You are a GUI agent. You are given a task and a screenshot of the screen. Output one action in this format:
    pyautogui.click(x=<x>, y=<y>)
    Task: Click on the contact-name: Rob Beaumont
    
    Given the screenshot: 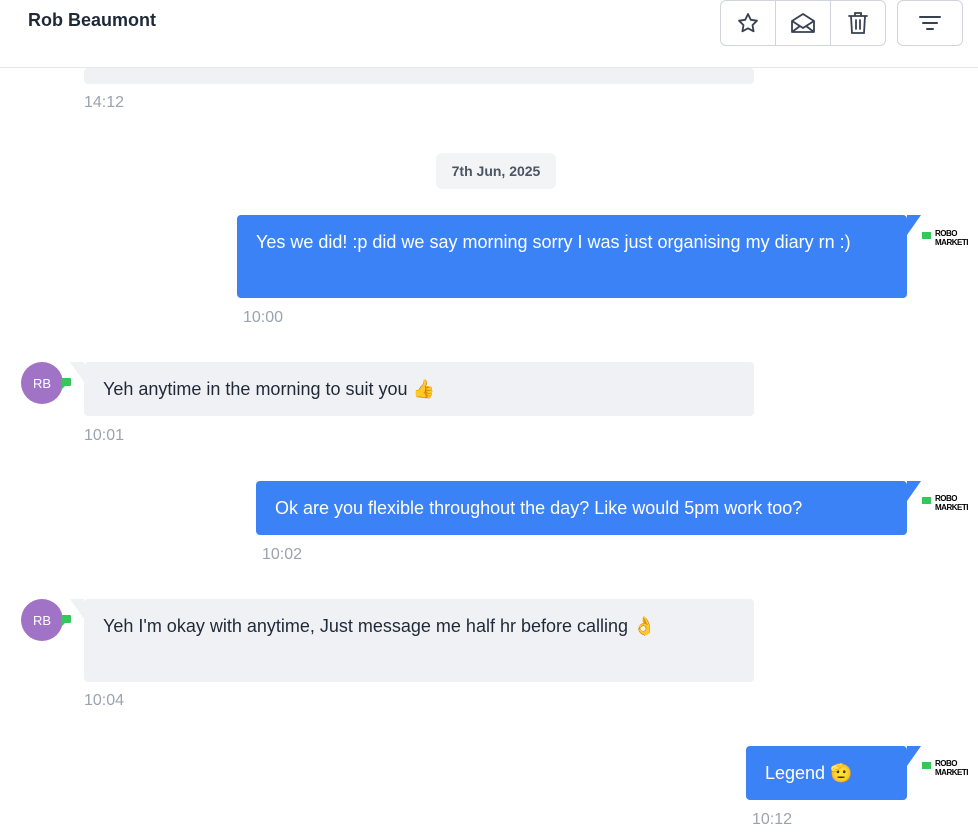 What is the action you would take?
    pyautogui.click(x=92, y=20)
    